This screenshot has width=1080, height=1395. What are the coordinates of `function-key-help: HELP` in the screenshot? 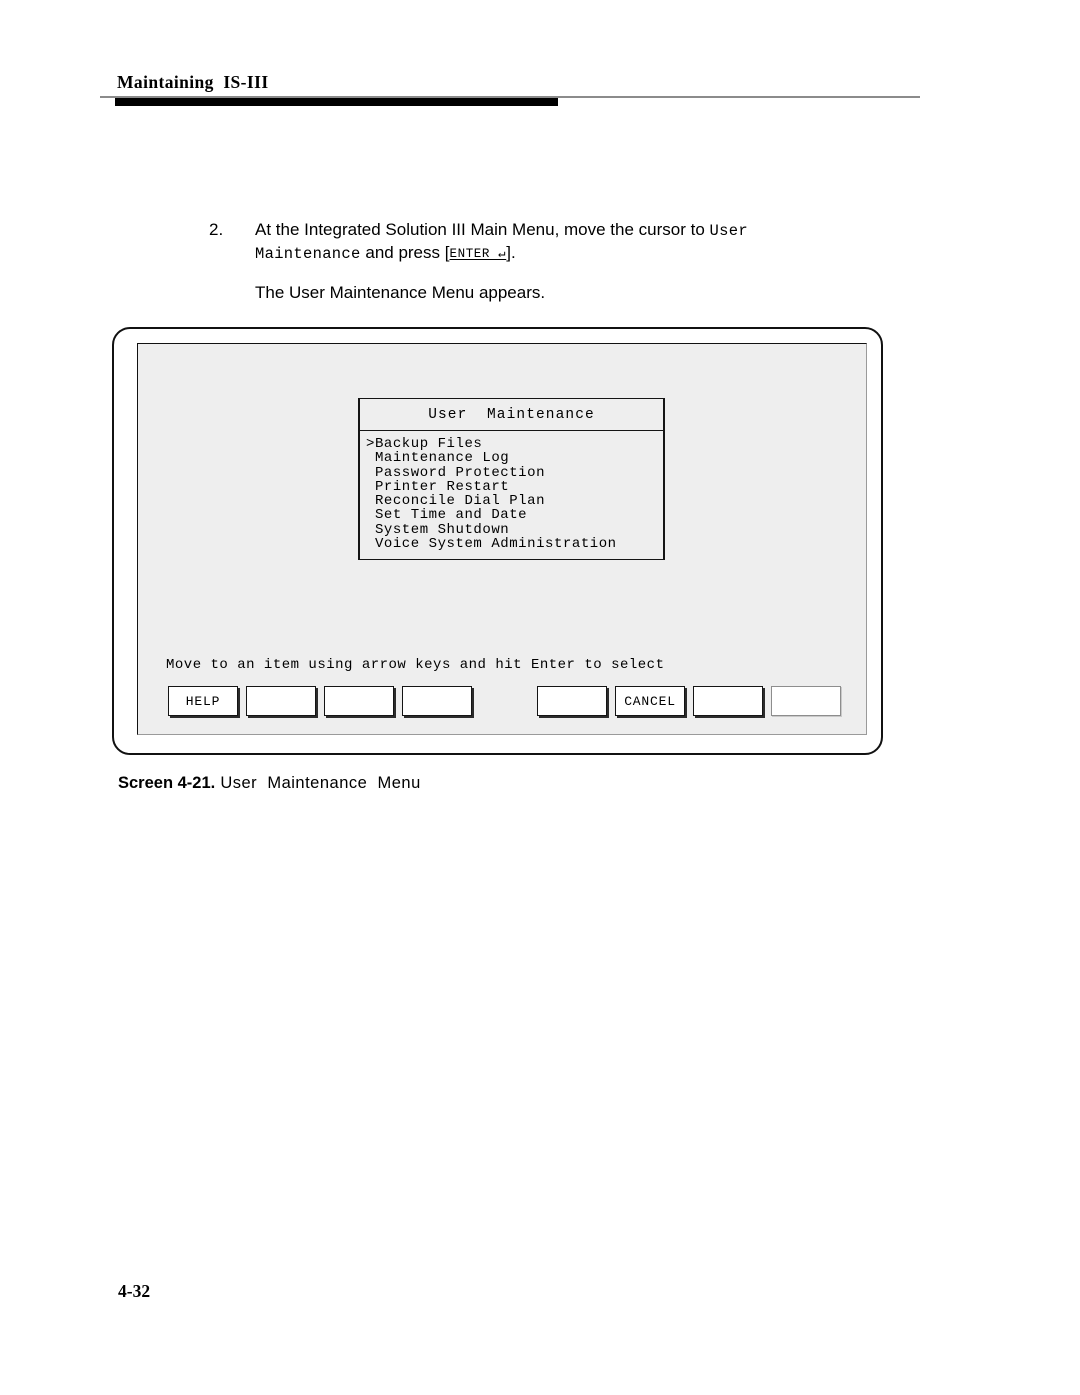 It's located at (203, 701).